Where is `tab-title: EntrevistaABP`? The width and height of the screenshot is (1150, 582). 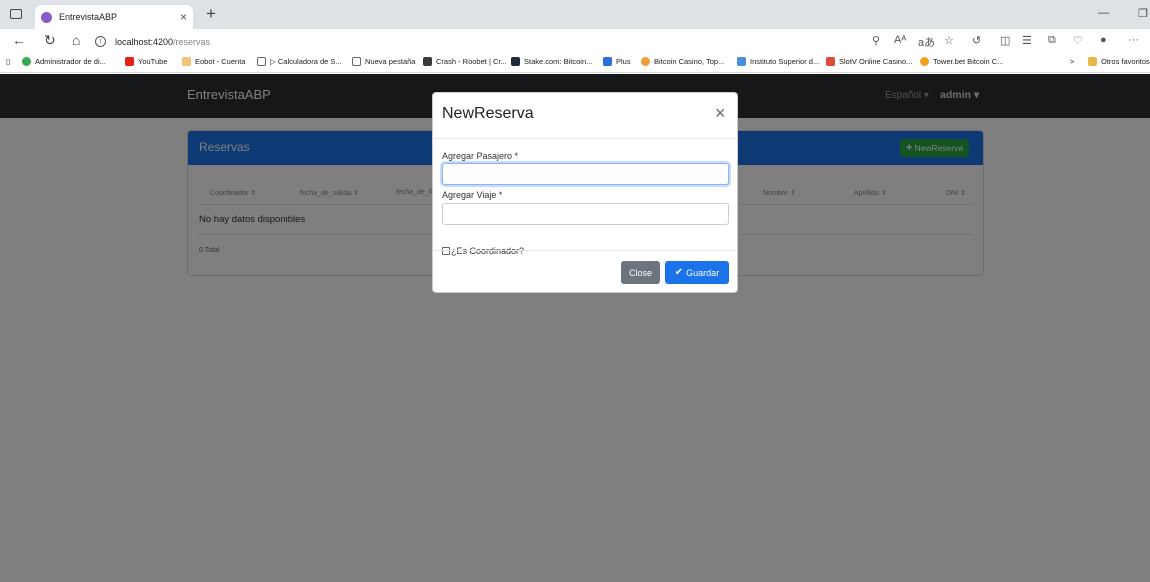
tab-title: EntrevistaABP is located at coordinates (88, 17).